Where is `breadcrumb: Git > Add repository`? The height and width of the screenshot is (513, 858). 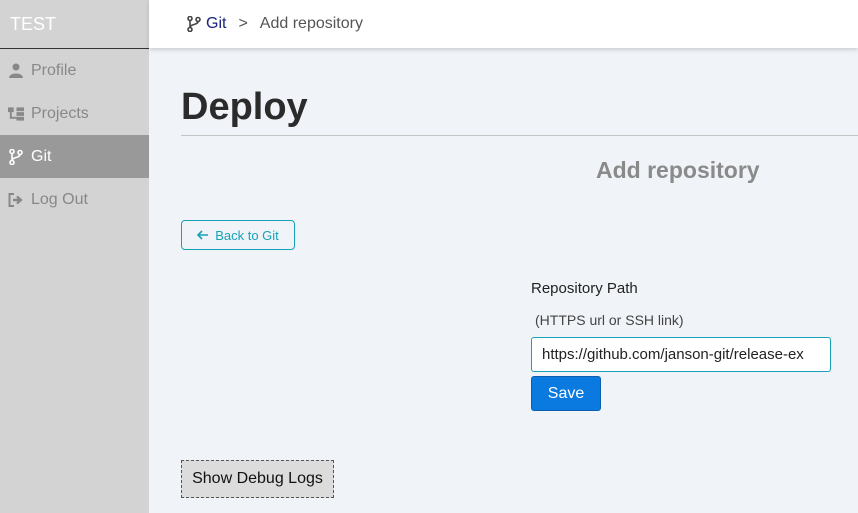 breadcrumb: Git > Add repository is located at coordinates (503, 24).